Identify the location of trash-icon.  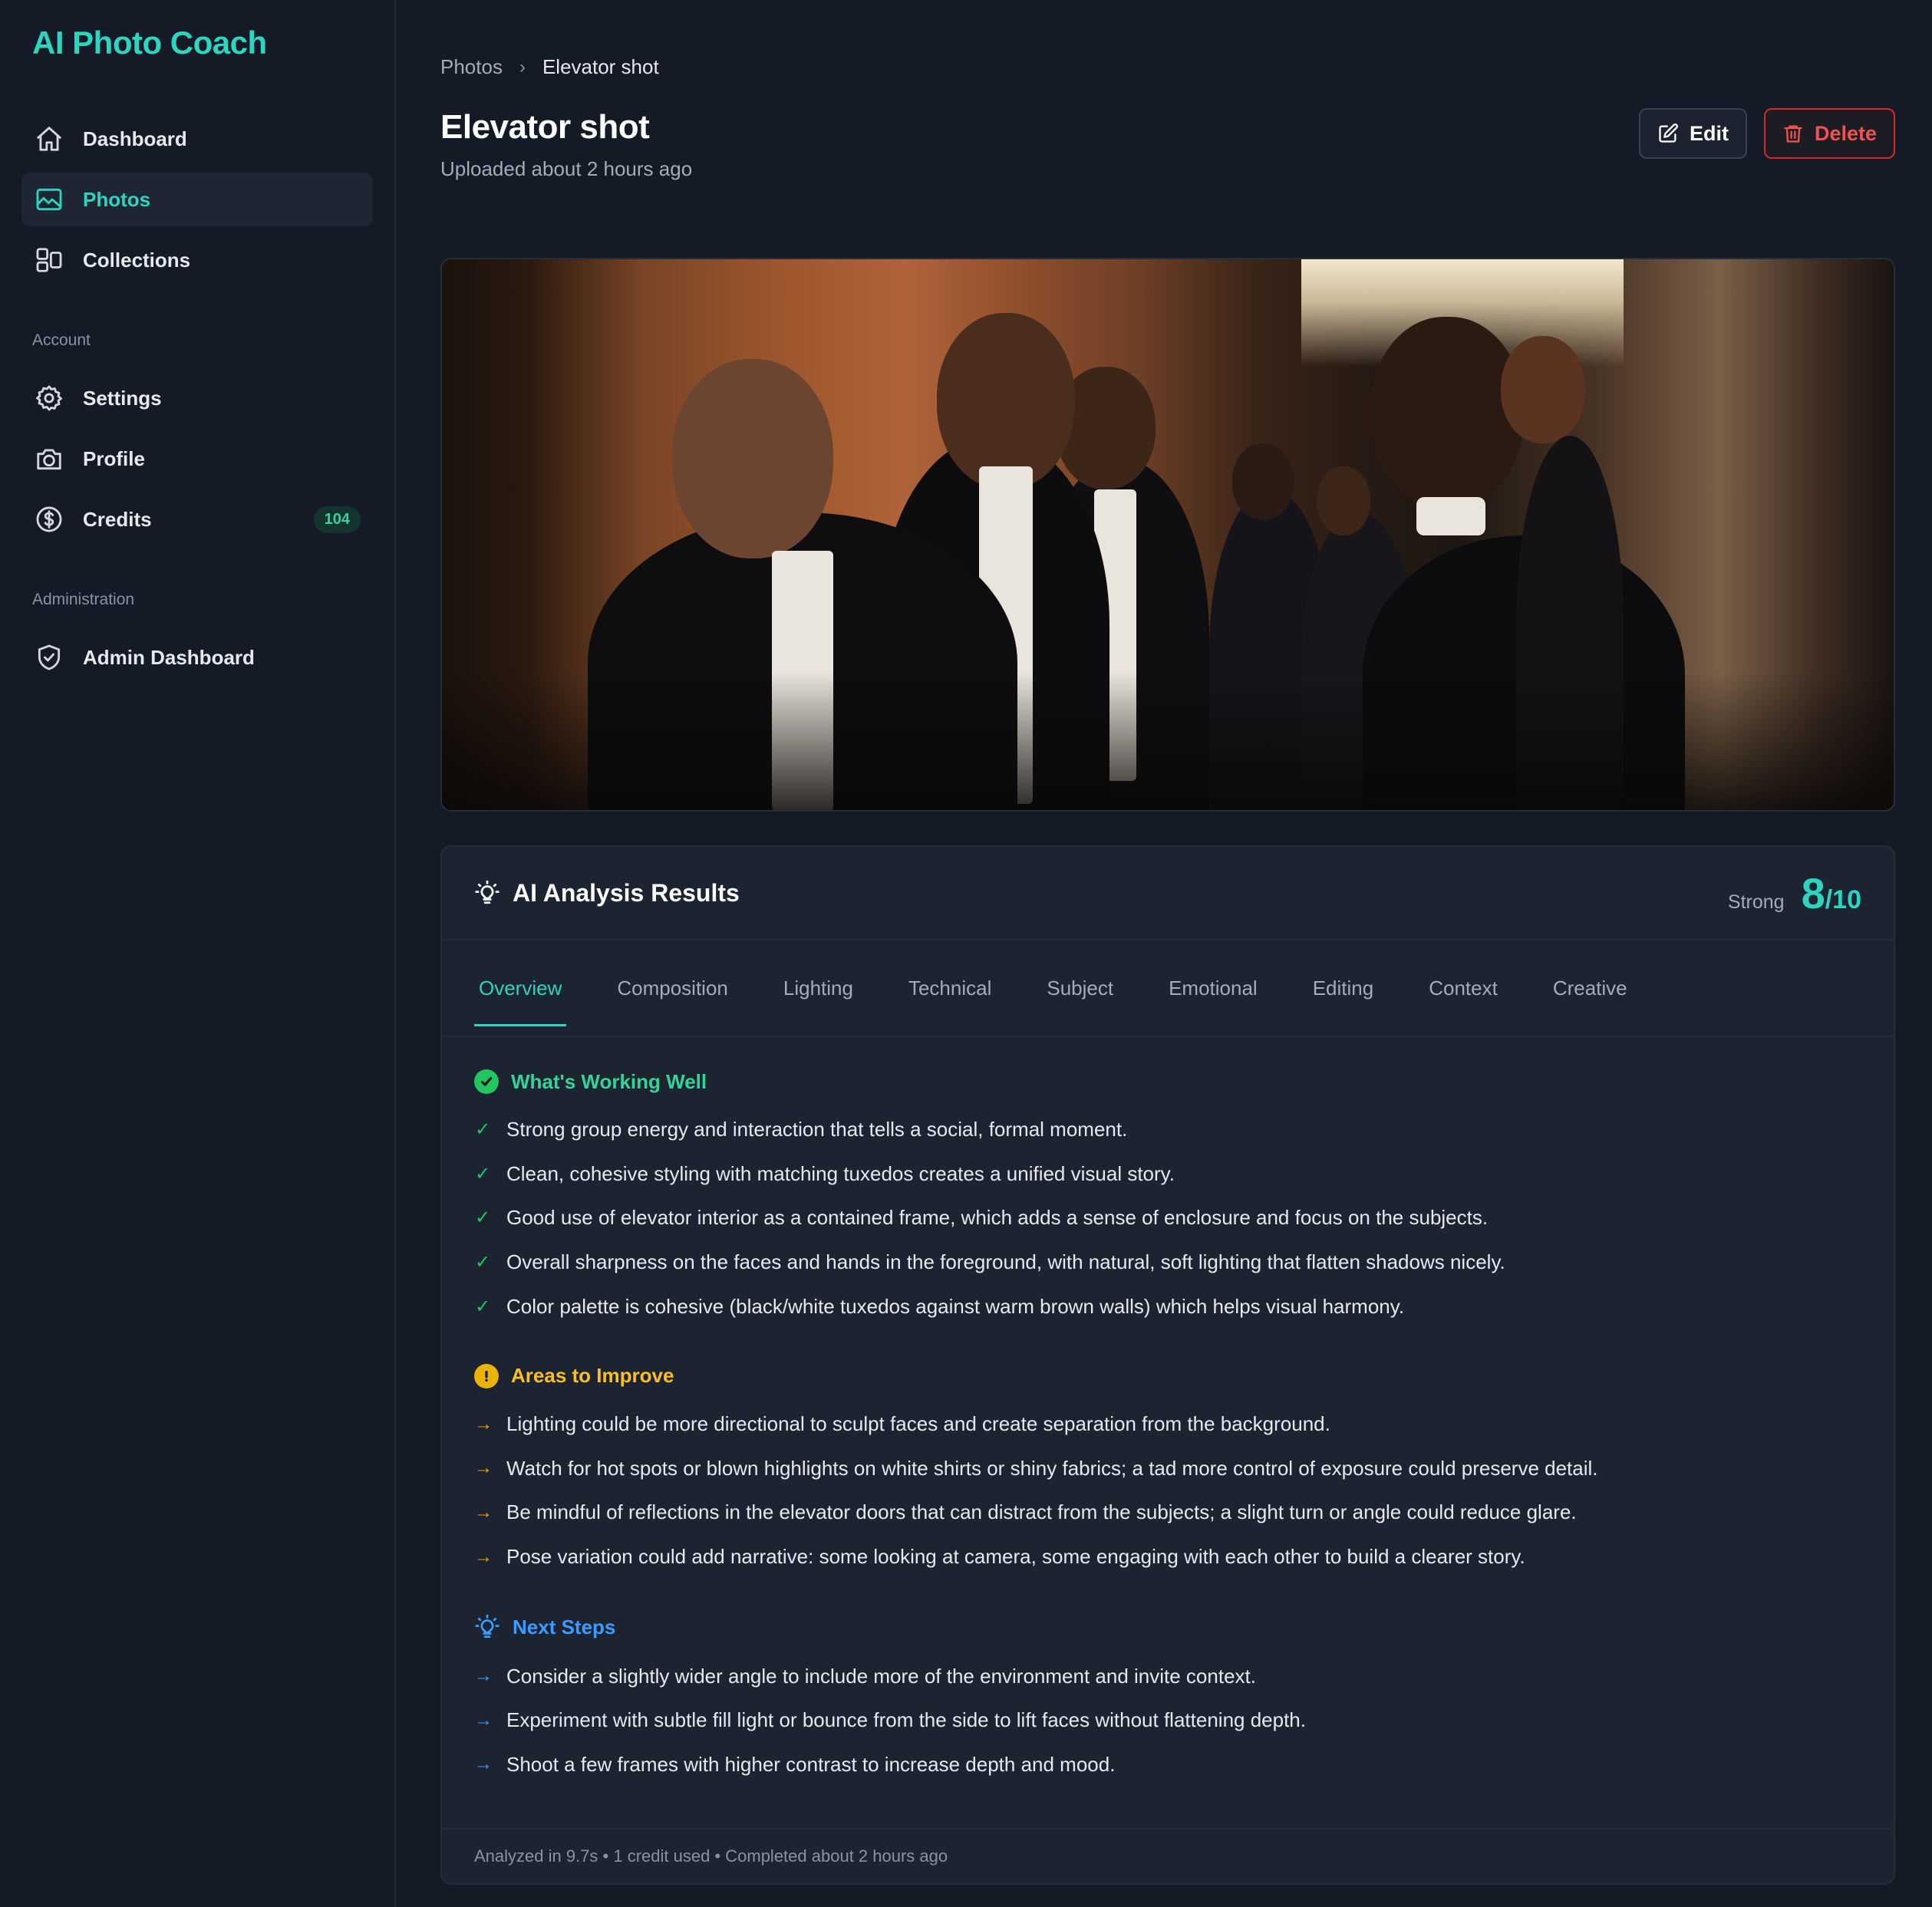
(1793, 134).